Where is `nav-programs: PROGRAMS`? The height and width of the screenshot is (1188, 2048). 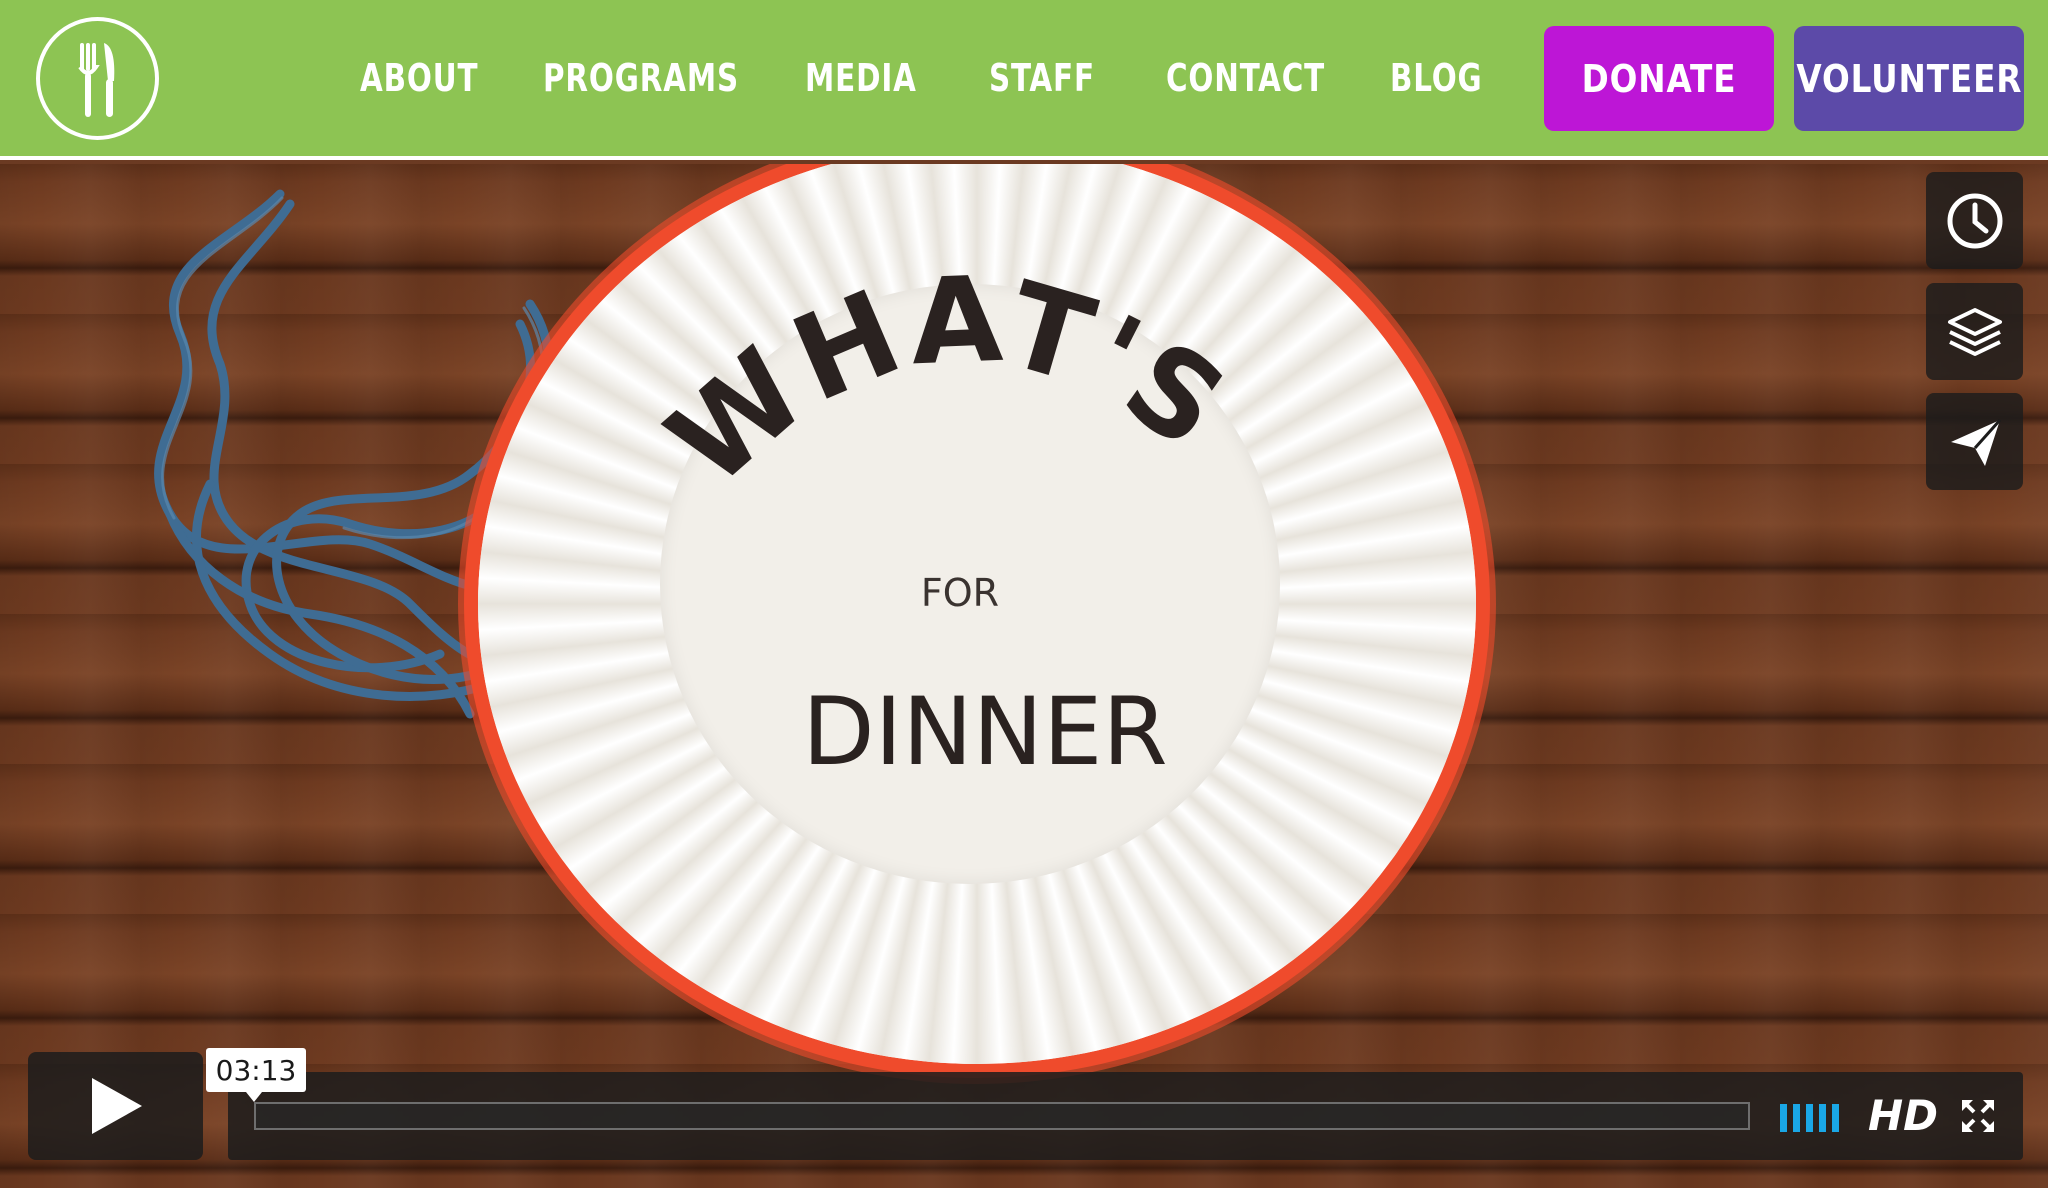
nav-programs: PROGRAMS is located at coordinates (641, 78).